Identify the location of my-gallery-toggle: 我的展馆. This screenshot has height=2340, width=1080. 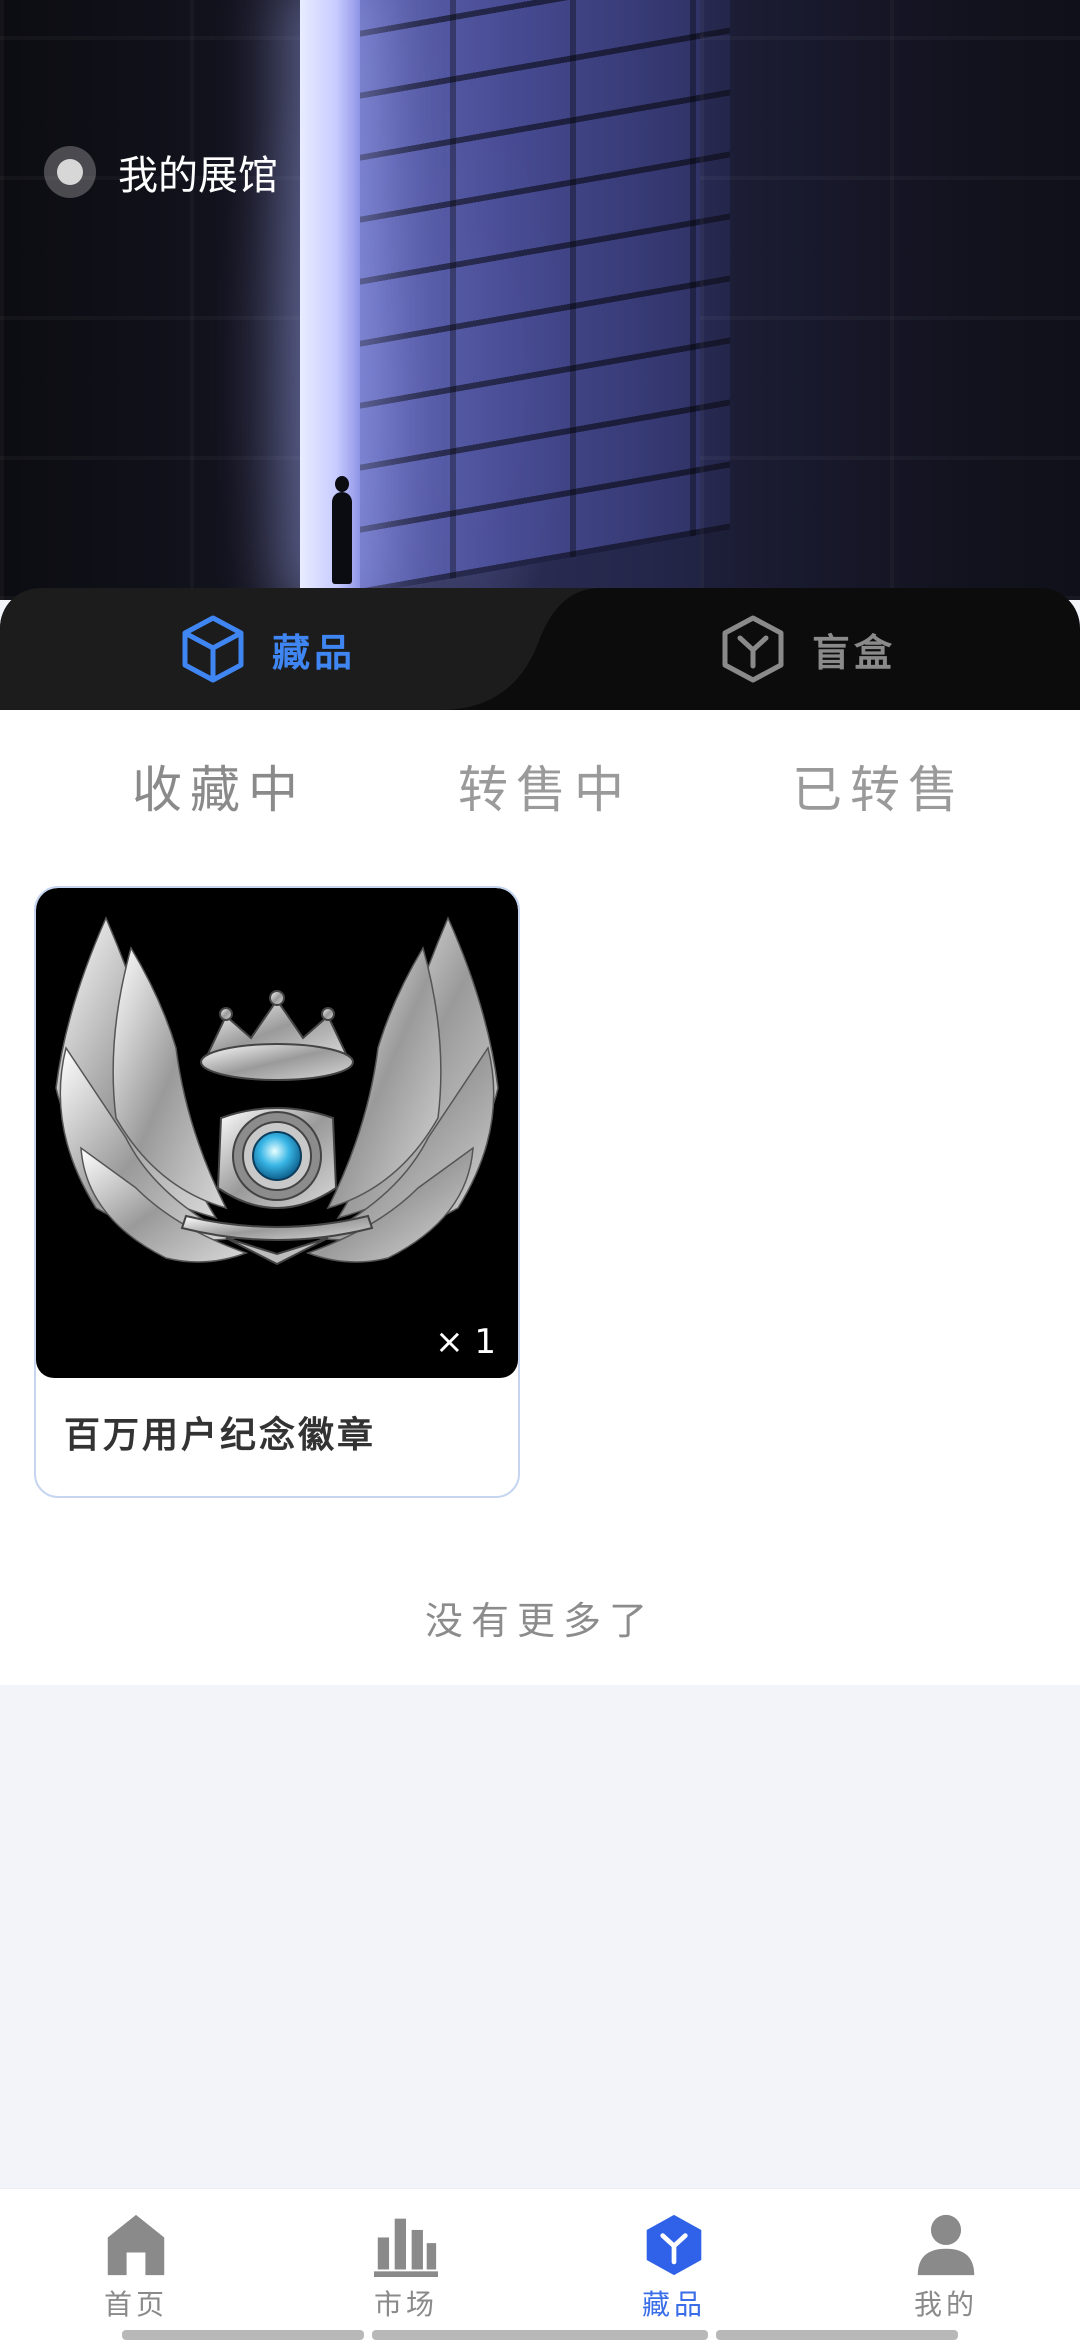
(161, 172).